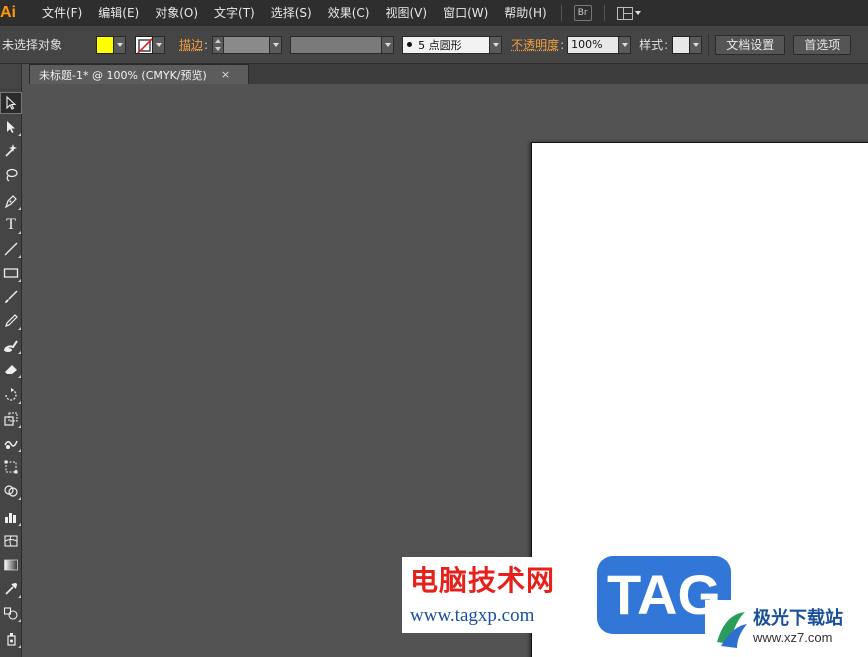 This screenshot has height=657, width=868. I want to click on opacity-control: 100%, so click(599, 44).